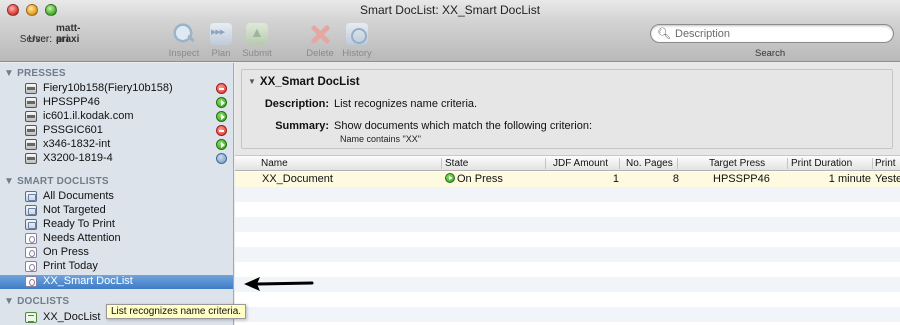  I want to click on title-bar: Smart DocList: XX_Smart DocList, so click(450, 10).